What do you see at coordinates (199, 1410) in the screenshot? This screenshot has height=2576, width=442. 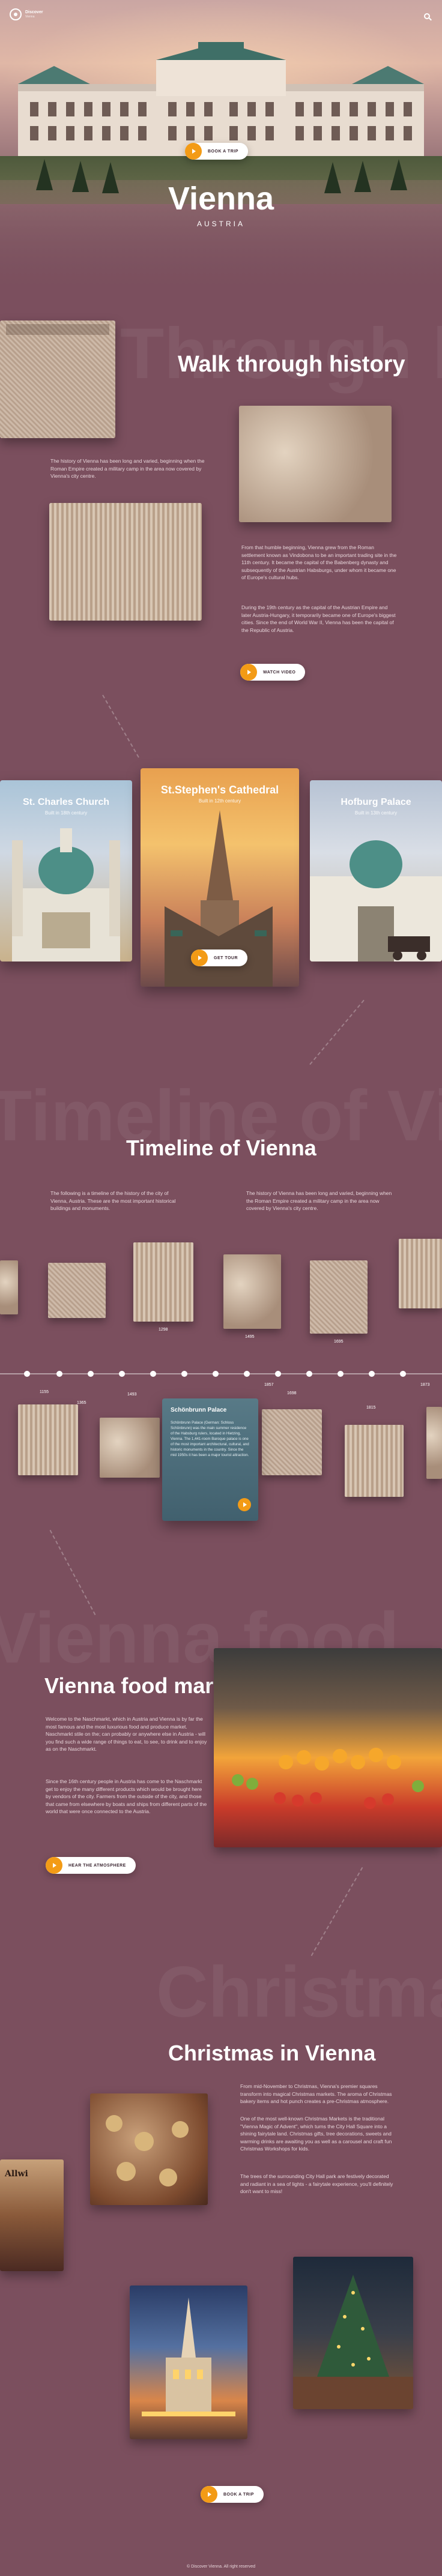 I see `timeline-featured-title: Schönbrunn Palace` at bounding box center [199, 1410].